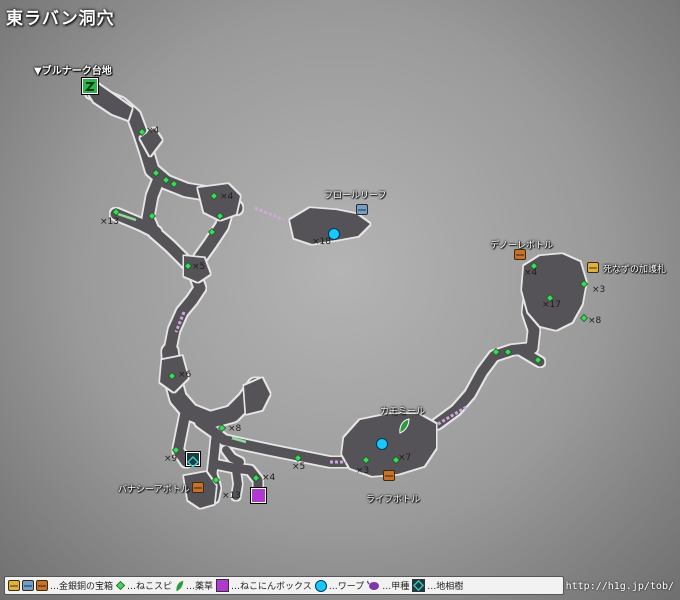  Describe the element at coordinates (271, 587) in the screenshot. I see `legend-cat-box-text: …ねこにんボックス` at that location.